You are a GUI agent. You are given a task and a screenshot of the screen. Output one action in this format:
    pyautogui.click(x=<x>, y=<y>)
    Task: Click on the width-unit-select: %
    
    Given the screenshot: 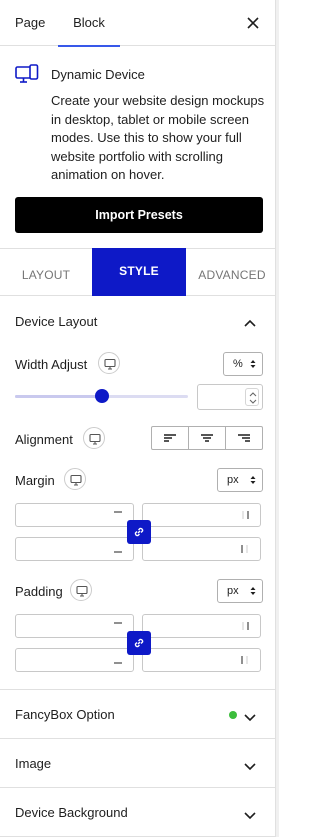 What is the action you would take?
    pyautogui.click(x=243, y=364)
    